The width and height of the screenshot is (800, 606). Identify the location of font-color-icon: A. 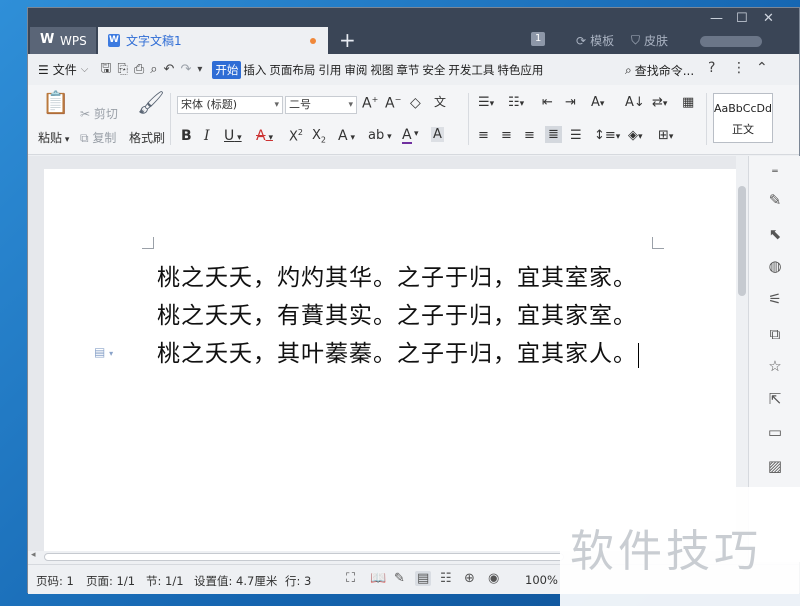
(407, 136).